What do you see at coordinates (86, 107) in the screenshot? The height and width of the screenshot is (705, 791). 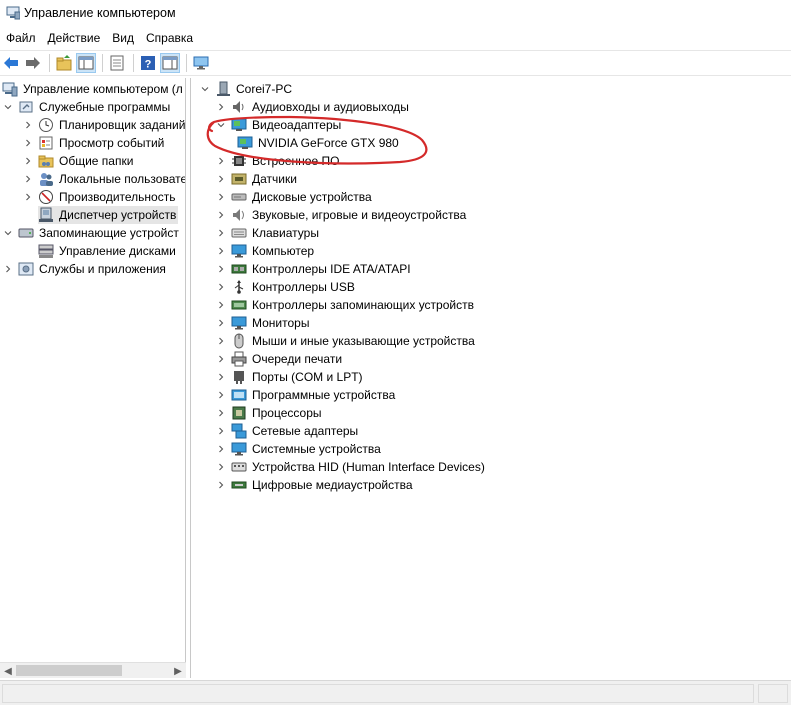 I see `tree-item-system-tools: Служебные программы` at bounding box center [86, 107].